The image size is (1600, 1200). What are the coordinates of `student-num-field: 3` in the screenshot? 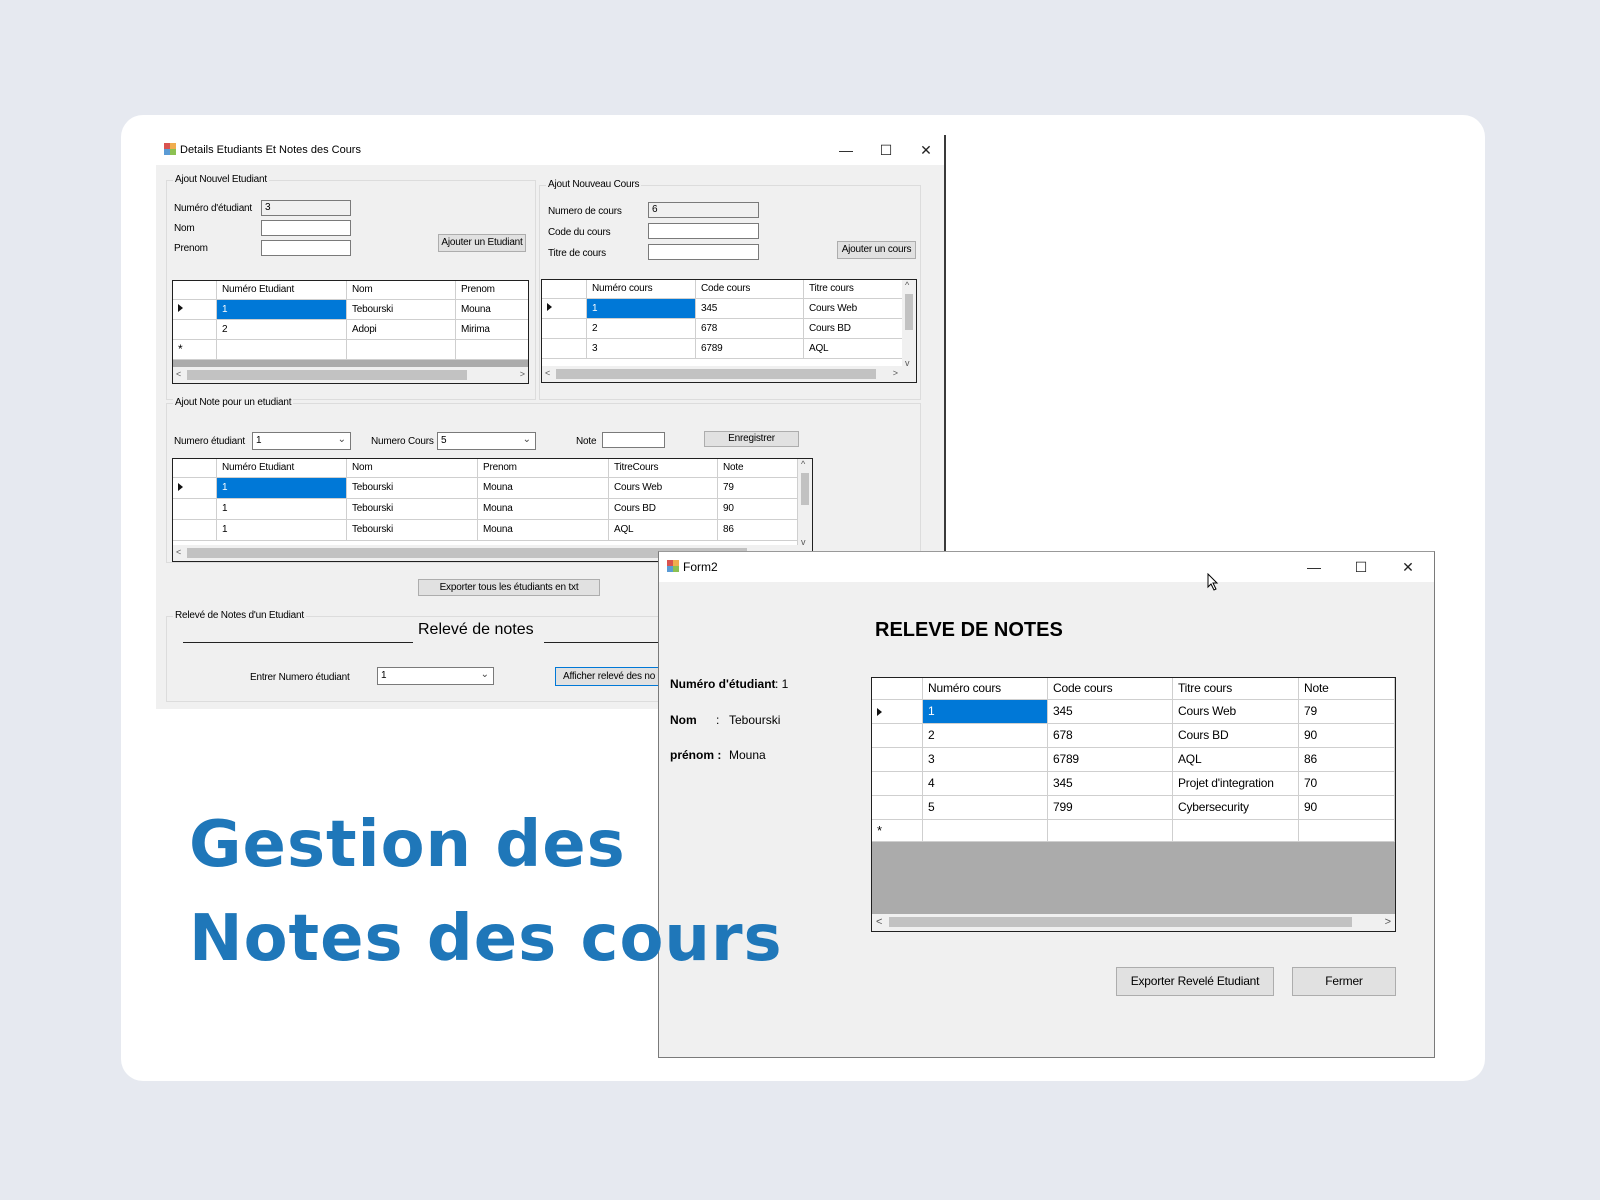 It's located at (306, 208).